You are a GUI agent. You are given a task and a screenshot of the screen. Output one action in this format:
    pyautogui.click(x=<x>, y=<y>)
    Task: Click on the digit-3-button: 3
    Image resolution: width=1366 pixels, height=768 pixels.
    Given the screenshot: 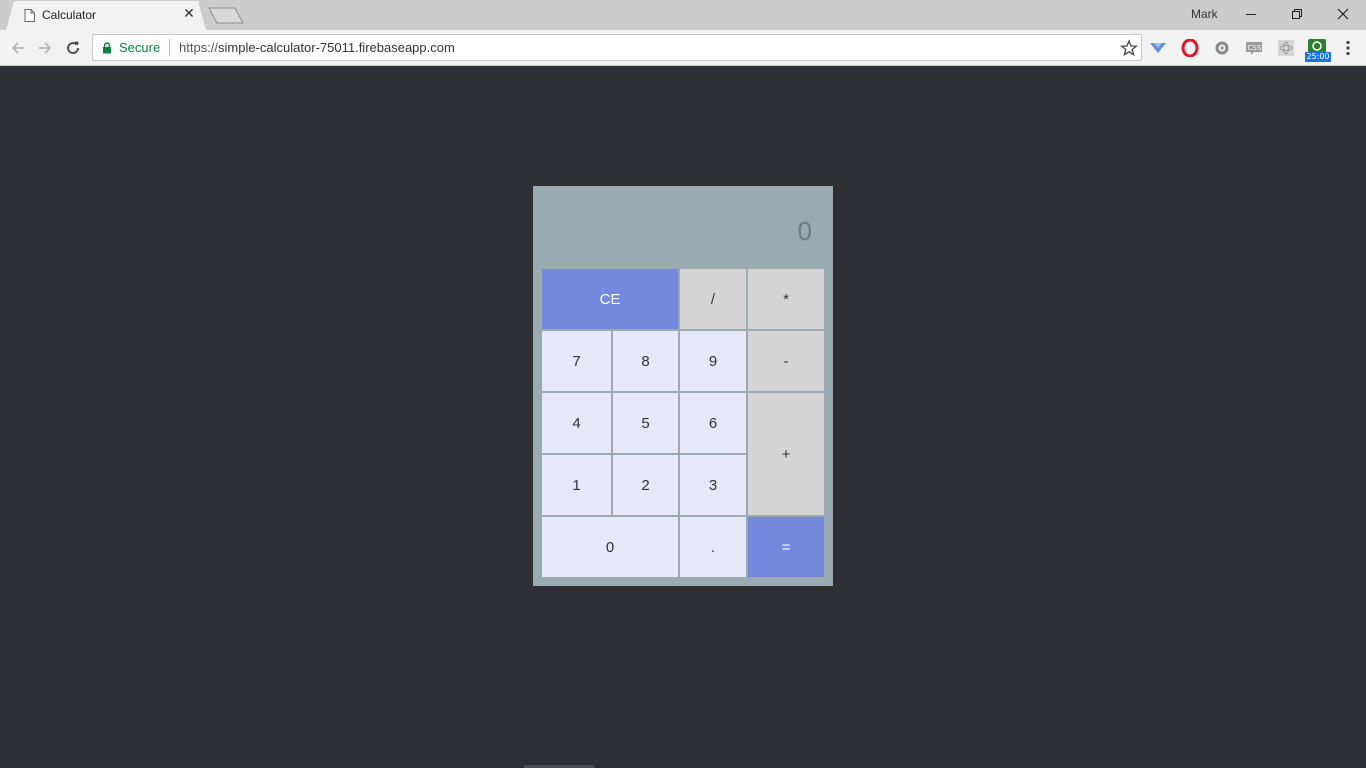 What is the action you would take?
    pyautogui.click(x=713, y=485)
    